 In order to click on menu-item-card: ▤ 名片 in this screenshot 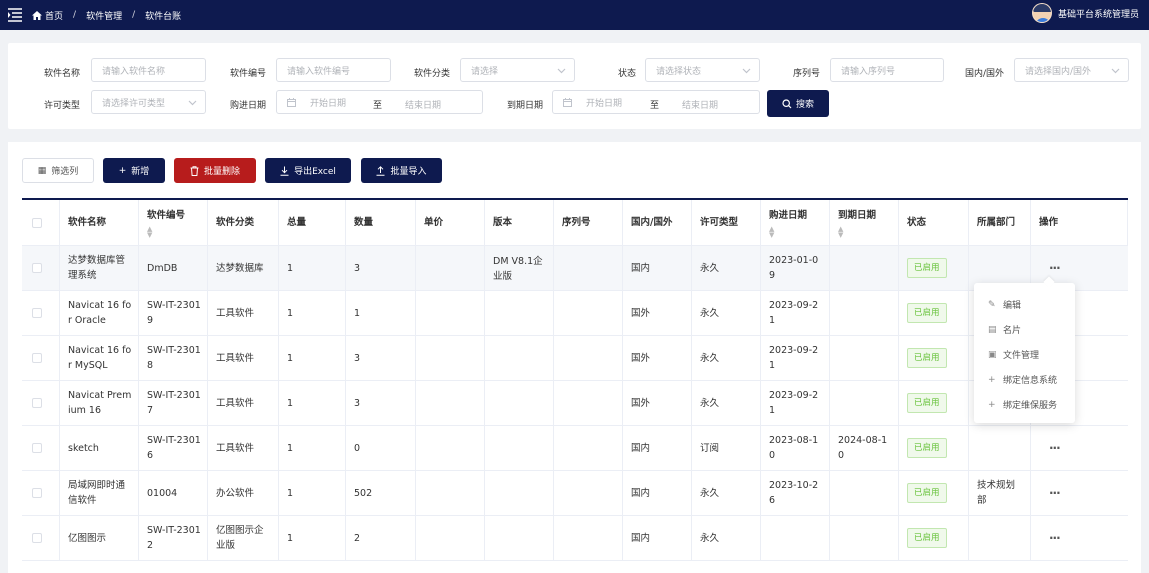, I will do `click(1005, 330)`.